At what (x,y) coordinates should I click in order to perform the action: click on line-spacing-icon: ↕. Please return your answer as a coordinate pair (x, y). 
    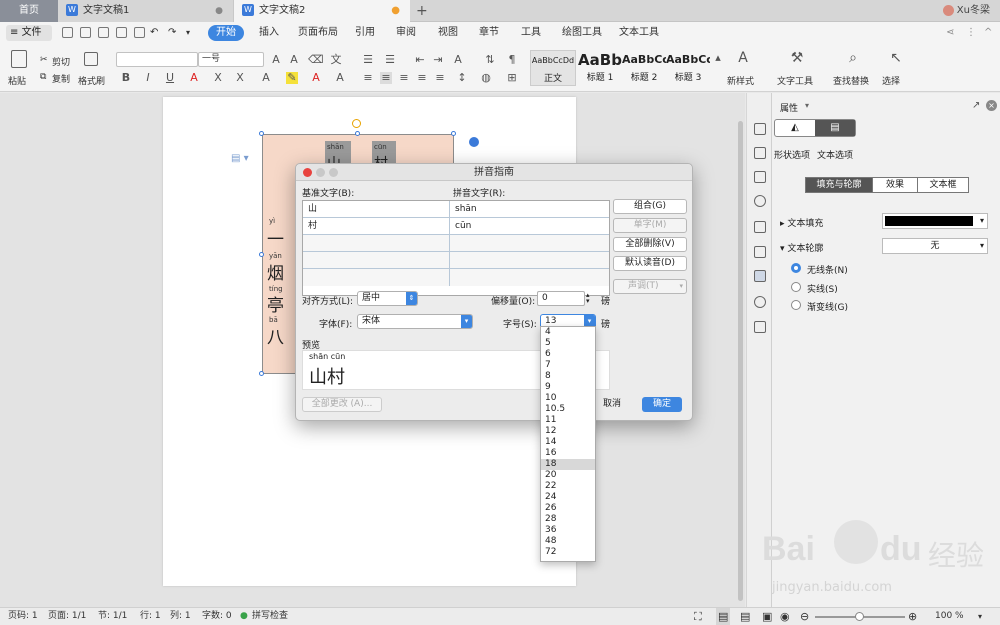
    Looking at the image, I should click on (462, 78).